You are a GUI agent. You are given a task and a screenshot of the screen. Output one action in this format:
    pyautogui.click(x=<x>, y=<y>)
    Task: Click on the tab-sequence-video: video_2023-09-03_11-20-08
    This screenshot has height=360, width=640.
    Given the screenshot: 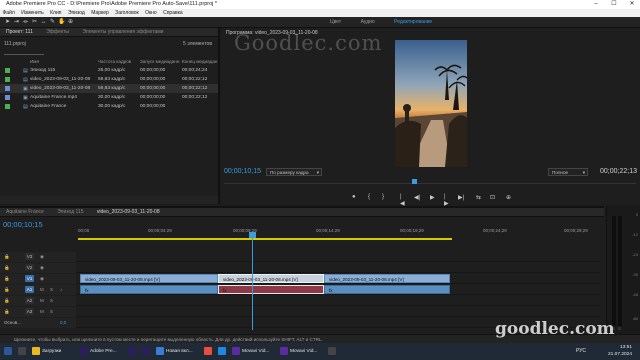 What is the action you would take?
    pyautogui.click(x=128, y=212)
    